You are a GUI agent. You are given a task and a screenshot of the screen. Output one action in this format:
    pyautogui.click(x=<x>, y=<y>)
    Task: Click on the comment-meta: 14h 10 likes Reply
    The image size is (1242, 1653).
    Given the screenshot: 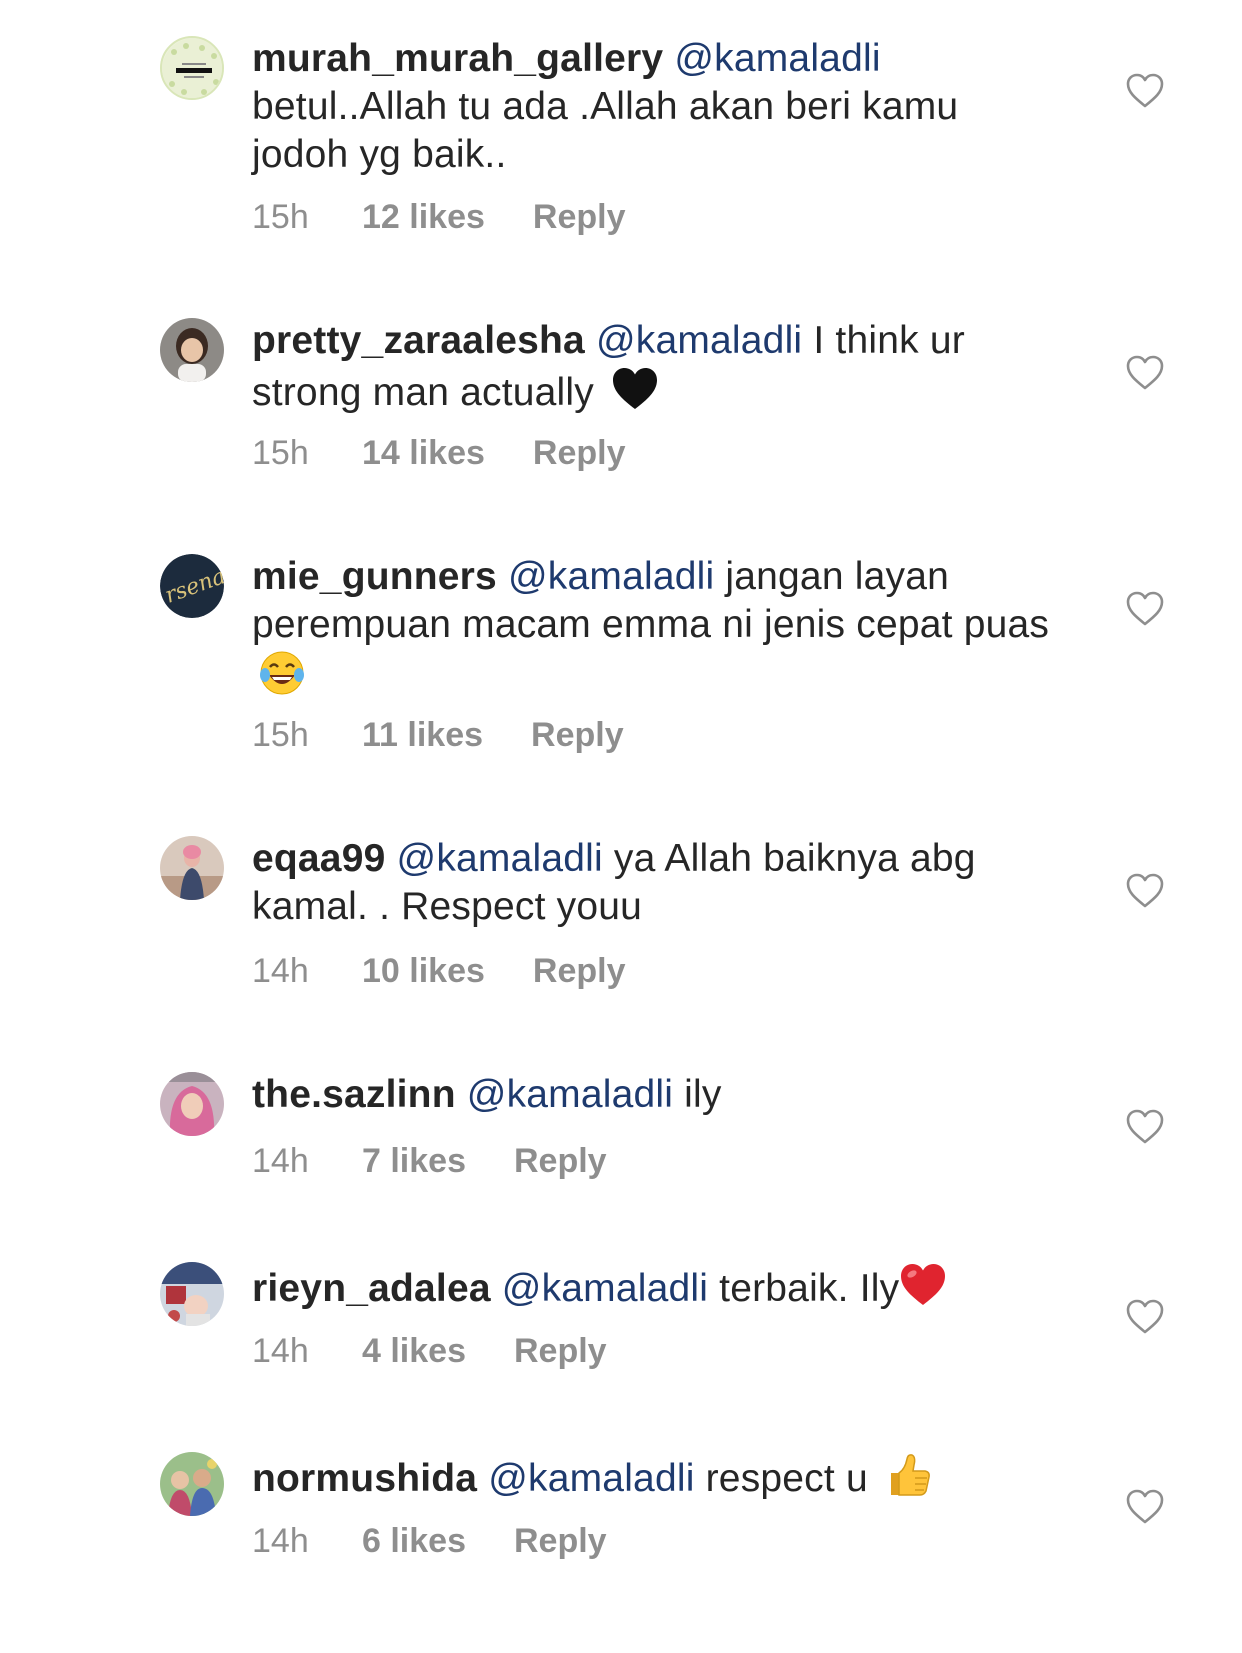 What is the action you would take?
    pyautogui.click(x=438, y=971)
    